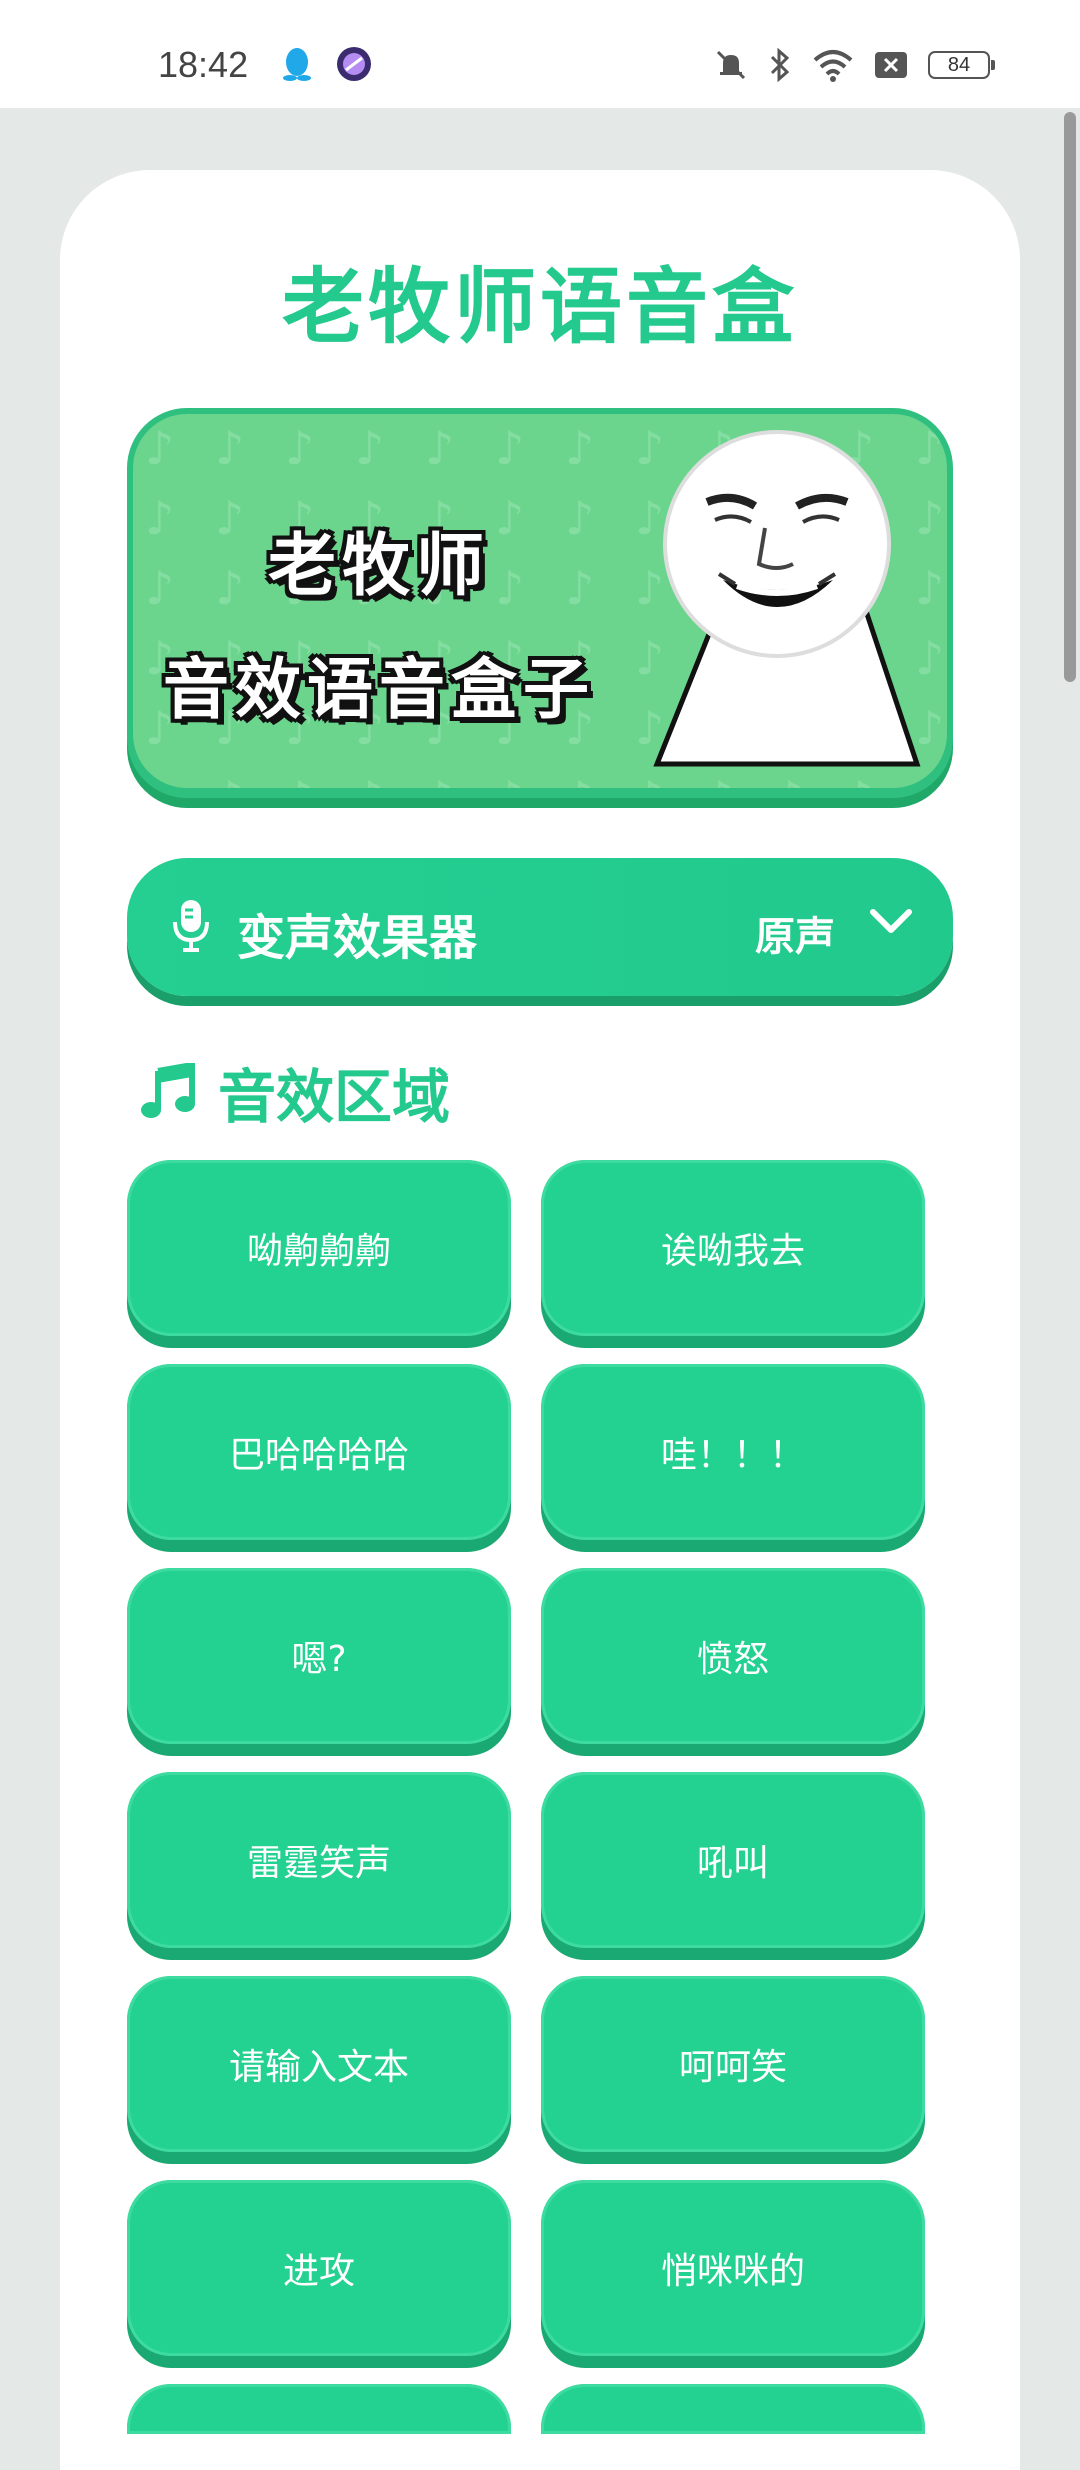 This screenshot has width=1080, height=2470. What do you see at coordinates (733, 1860) in the screenshot?
I see `sound-button: 吼叫` at bounding box center [733, 1860].